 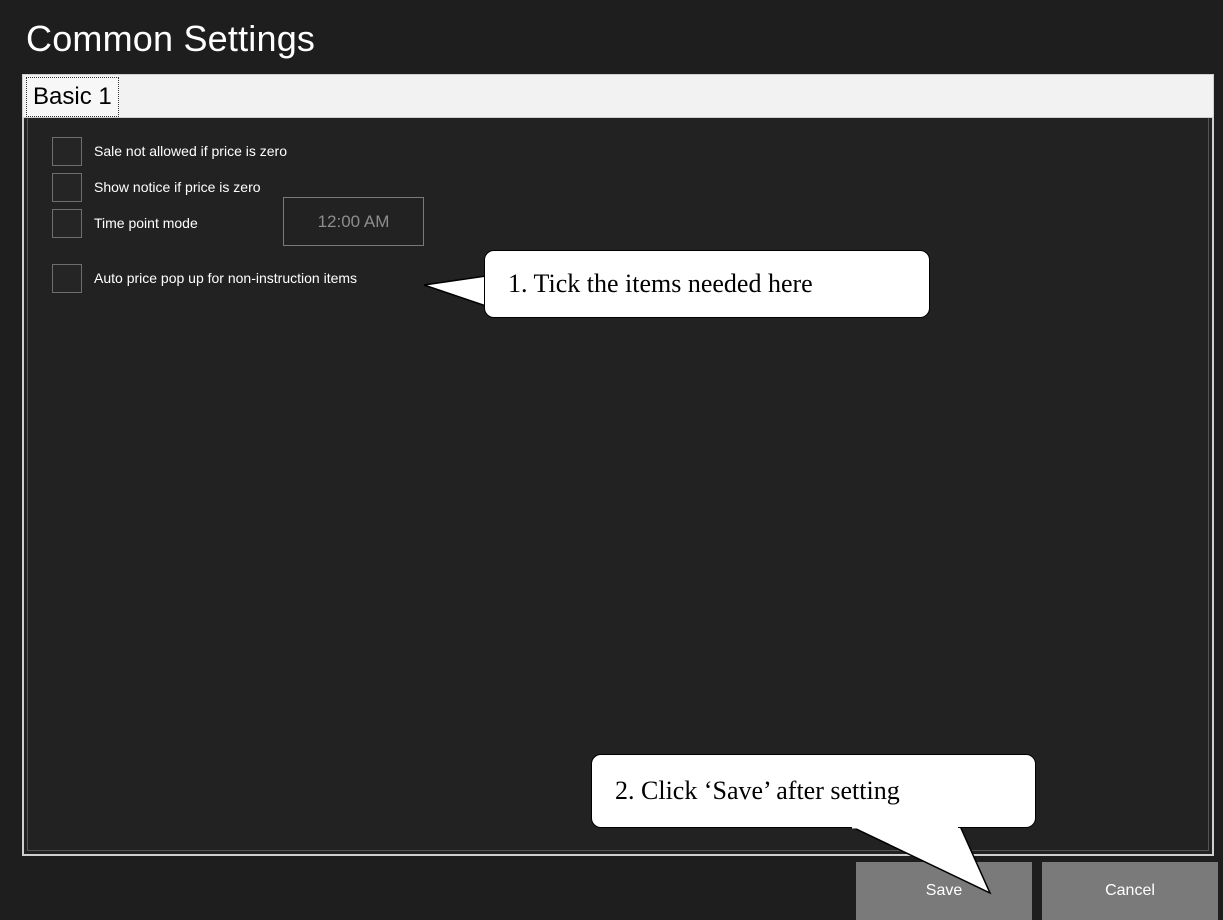 I want to click on checkbox-auto-price-popup, so click(x=67, y=278).